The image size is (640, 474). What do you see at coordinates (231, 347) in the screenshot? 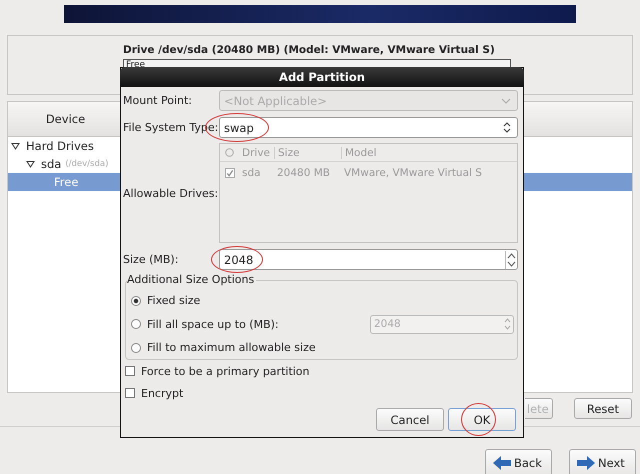
I see `option-label: Fill to maximum allowable size` at bounding box center [231, 347].